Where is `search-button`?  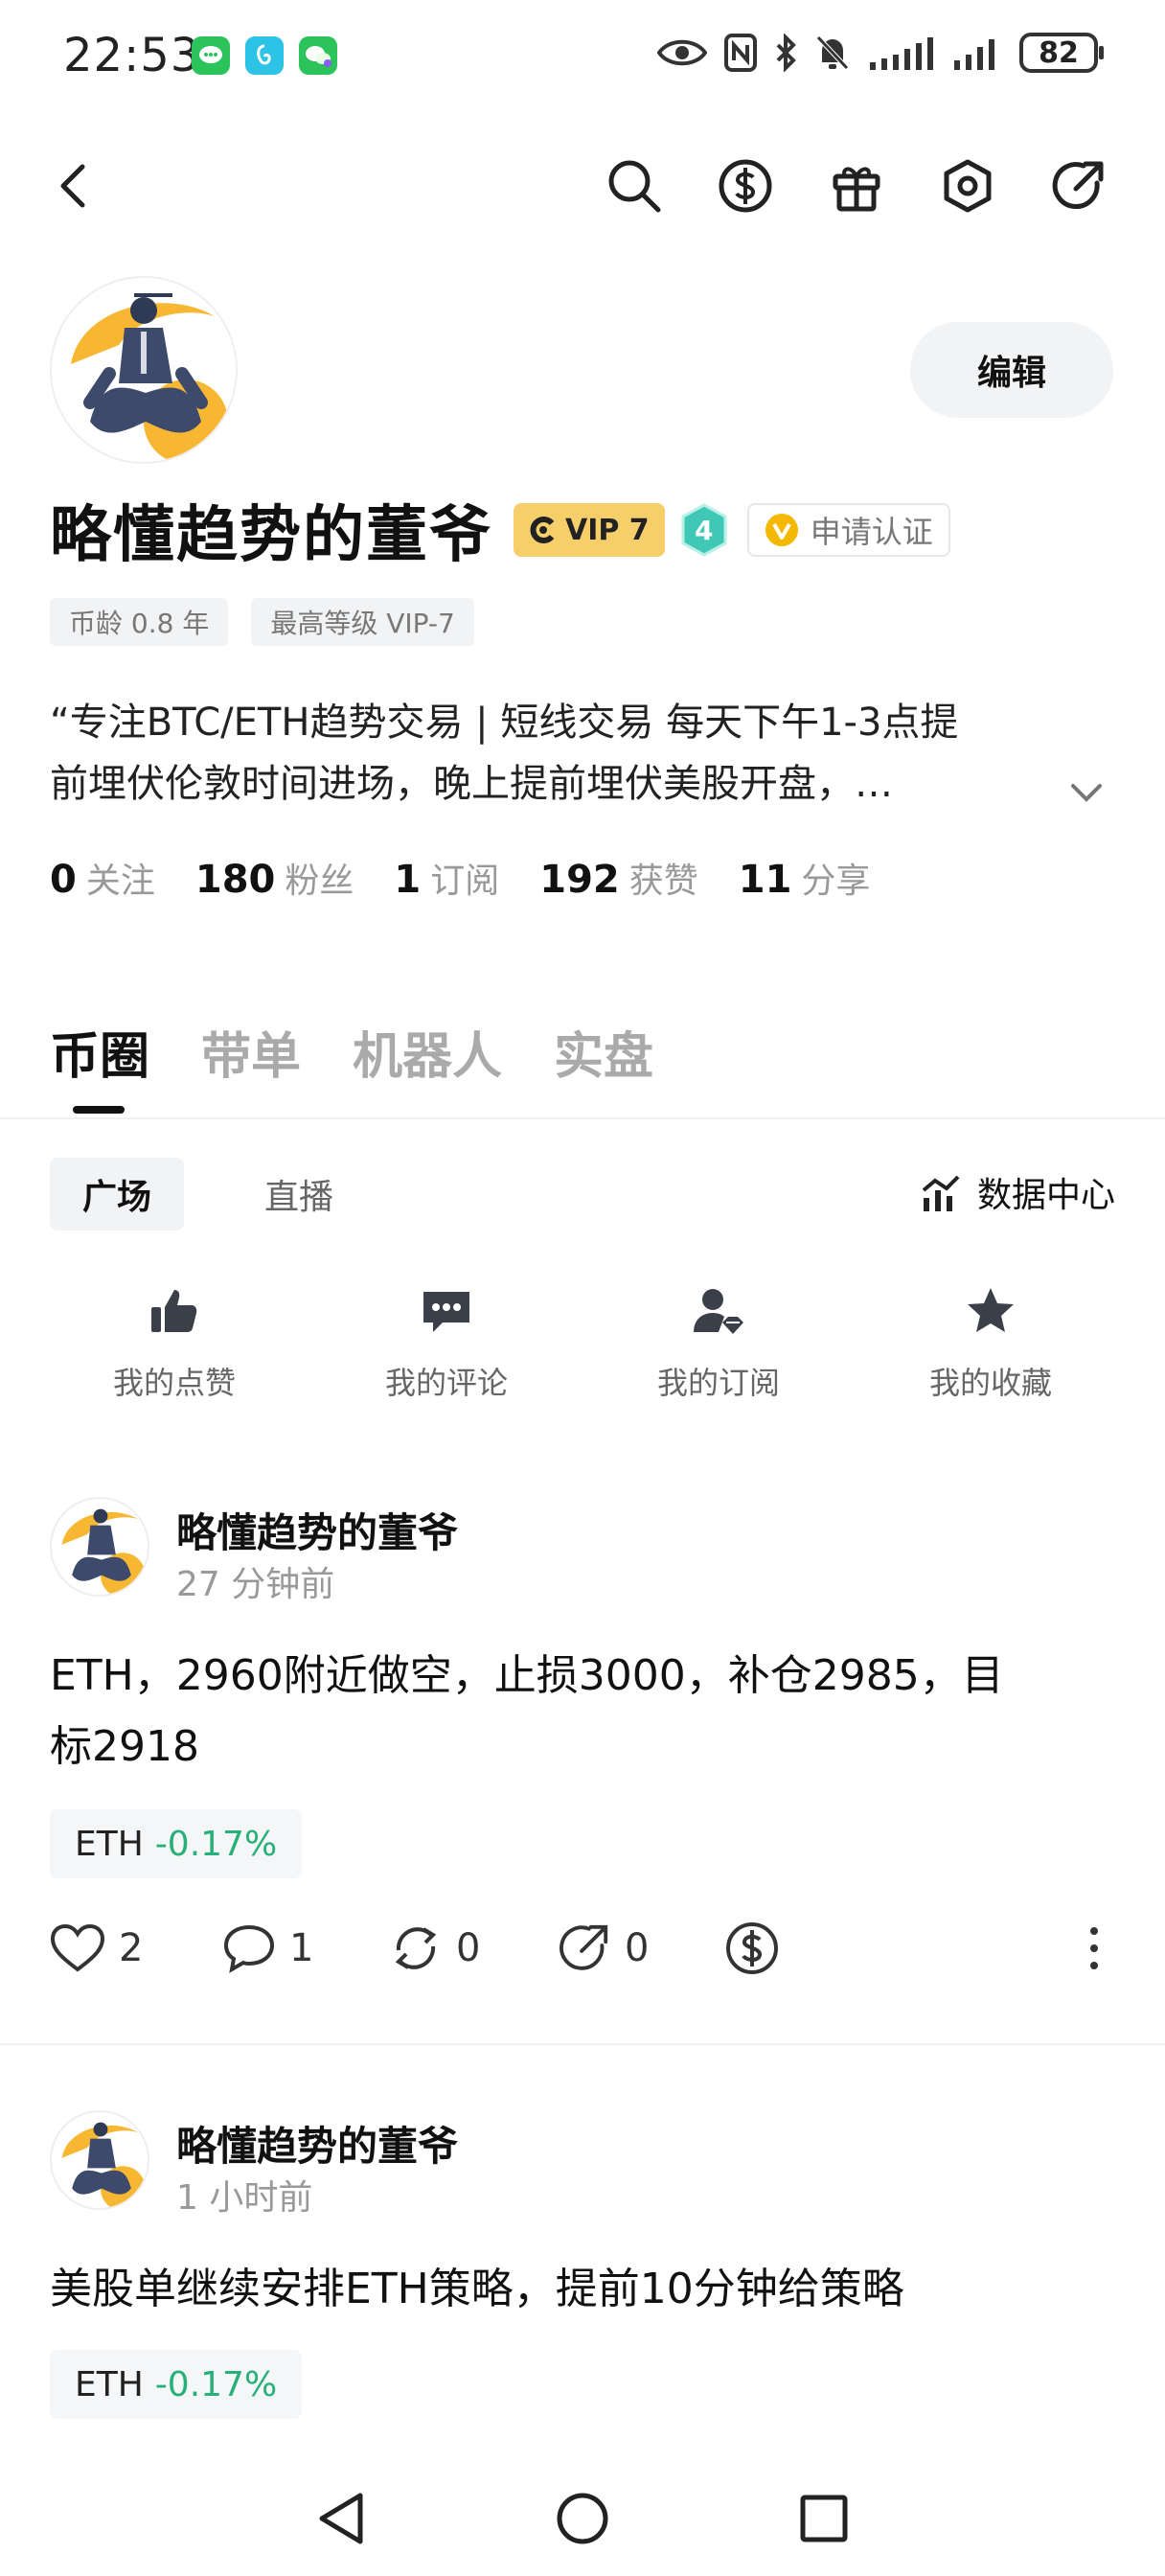 search-button is located at coordinates (635, 186).